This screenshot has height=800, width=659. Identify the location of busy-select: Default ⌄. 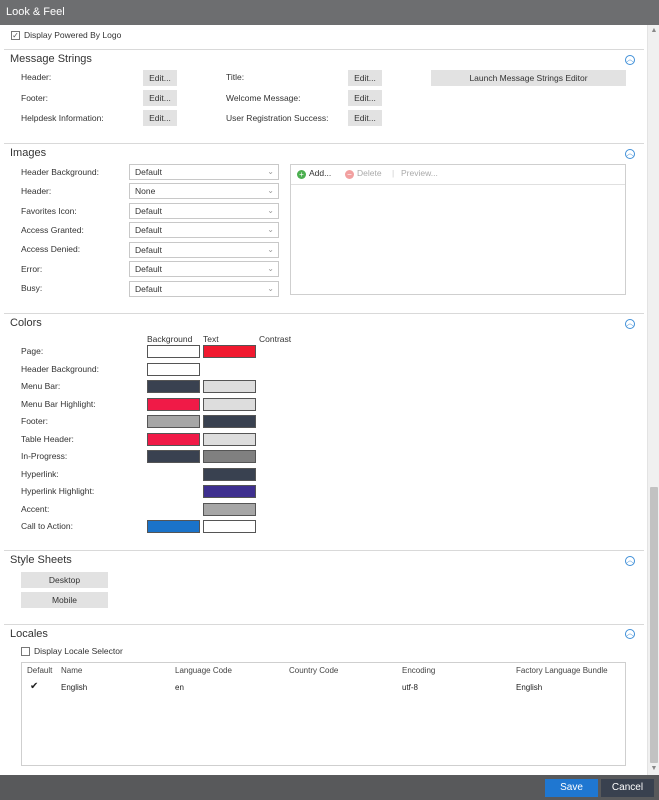
(204, 289).